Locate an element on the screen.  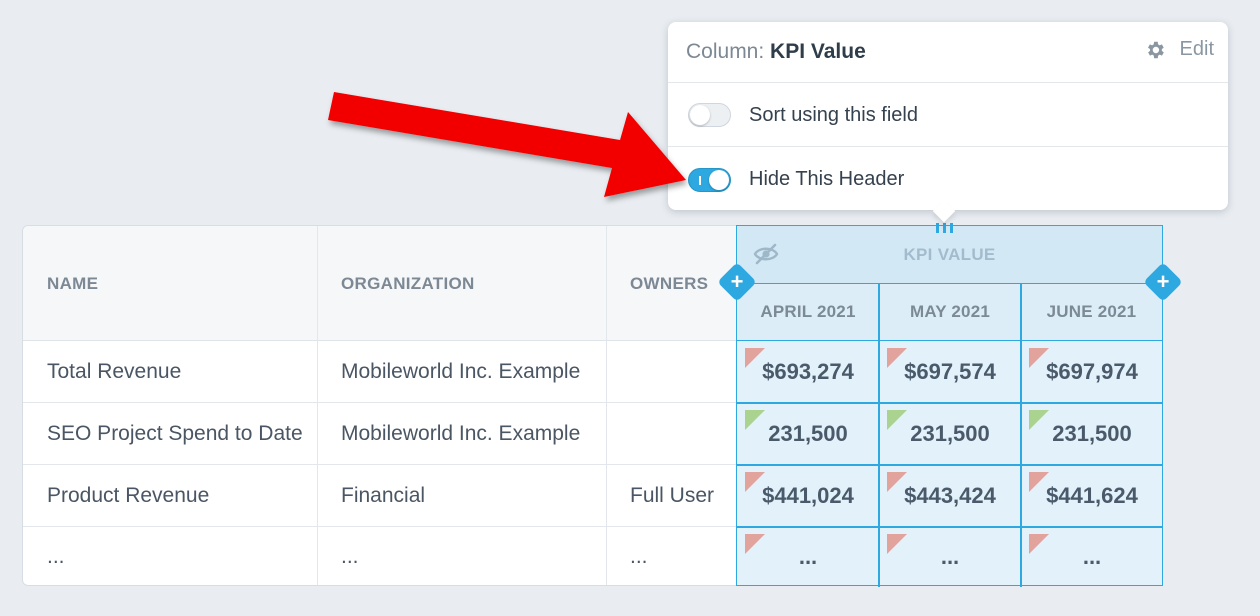
kpi-cell: $697,574 is located at coordinates (950, 371).